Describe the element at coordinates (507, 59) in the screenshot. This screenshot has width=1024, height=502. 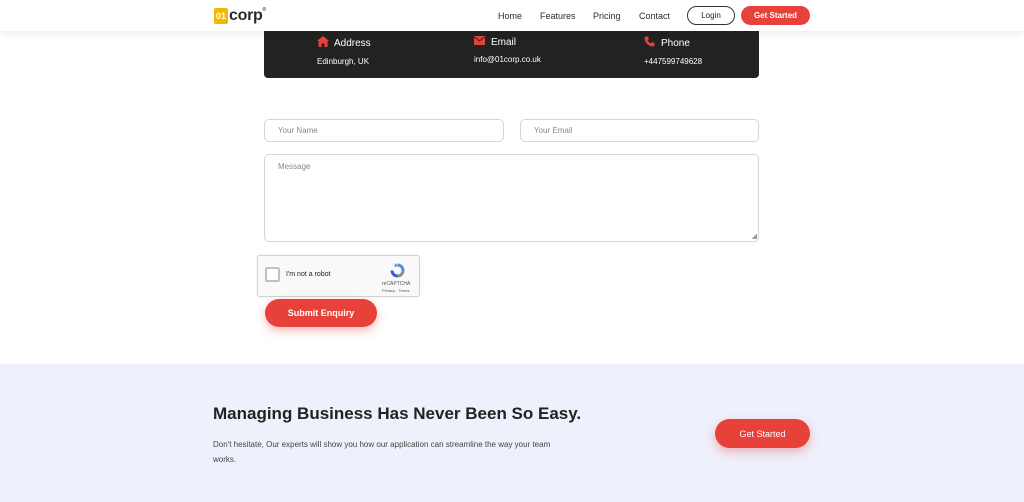
I see `email-value: info@01corp.co.uk` at that location.